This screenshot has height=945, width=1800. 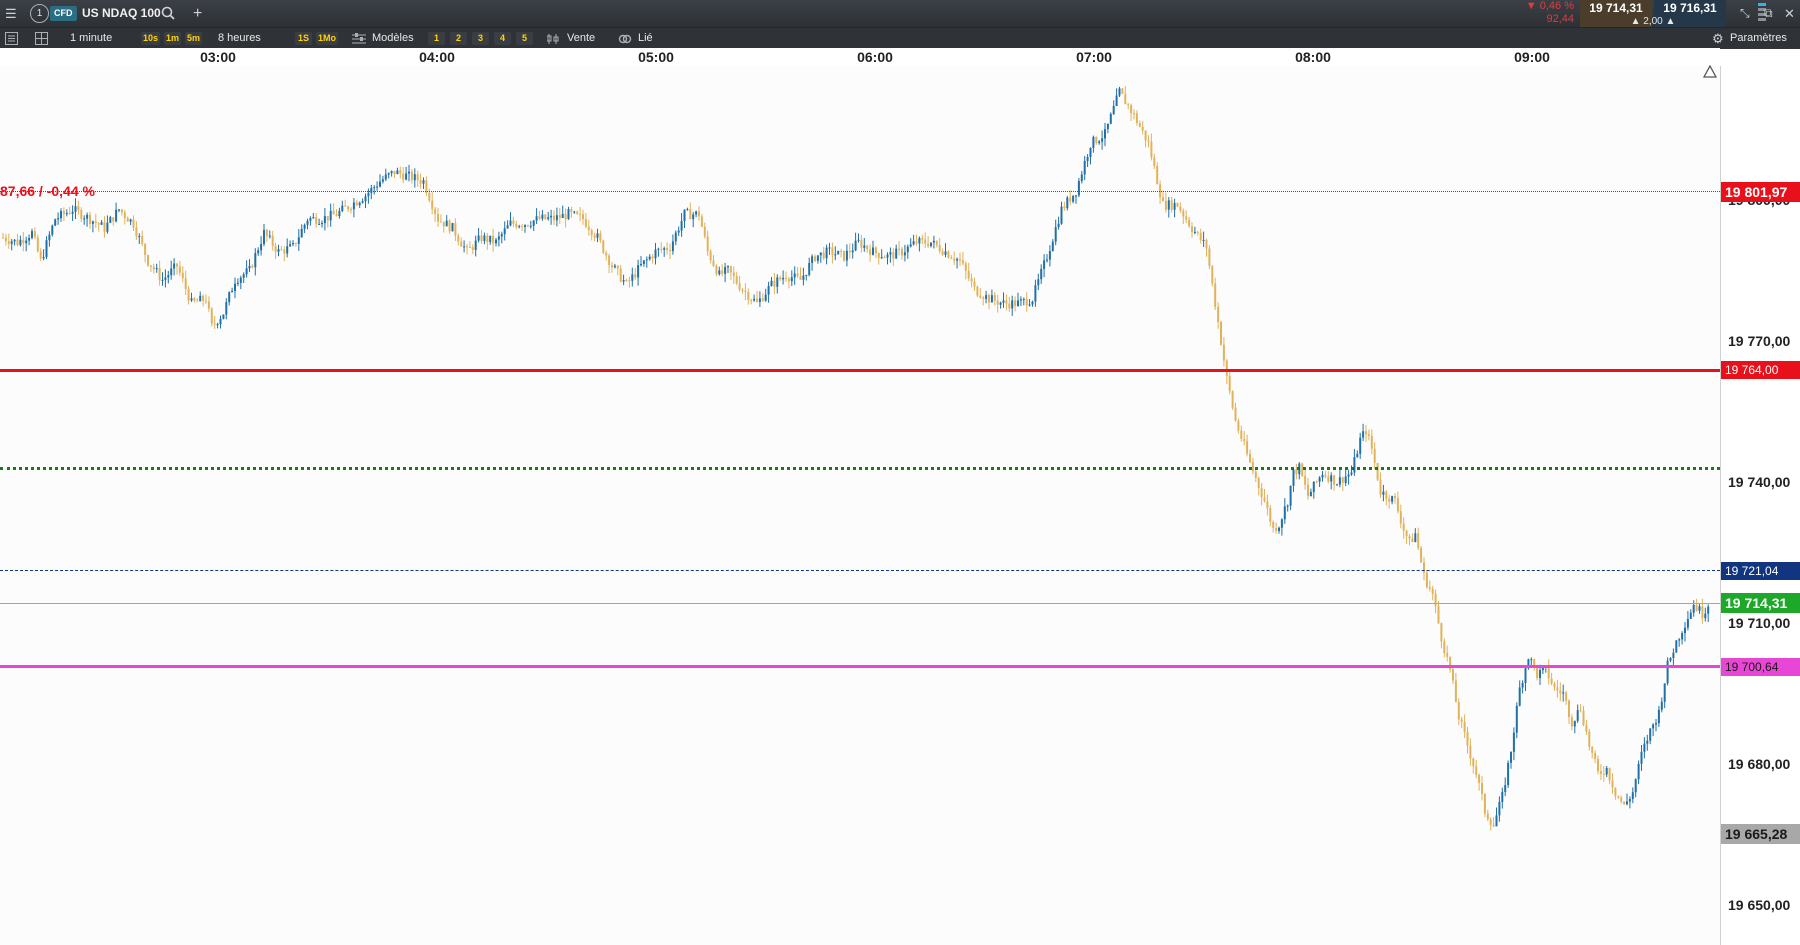 What do you see at coordinates (1758, 38) in the screenshot?
I see `settings-button: Paramètres` at bounding box center [1758, 38].